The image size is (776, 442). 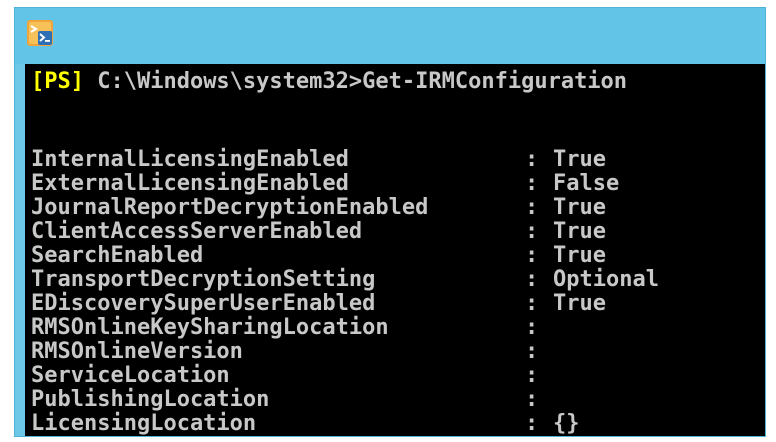 What do you see at coordinates (117, 255) in the screenshot?
I see `property-name: SearchEnabled` at bounding box center [117, 255].